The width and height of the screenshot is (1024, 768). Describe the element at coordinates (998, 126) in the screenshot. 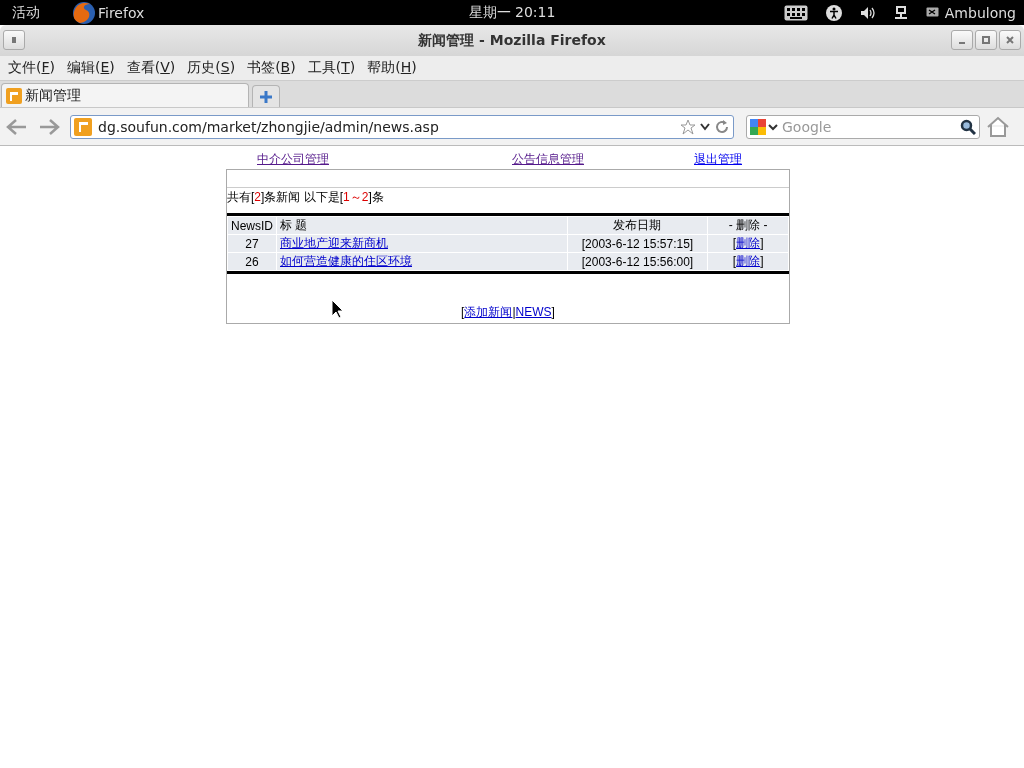

I see `home-icon` at that location.